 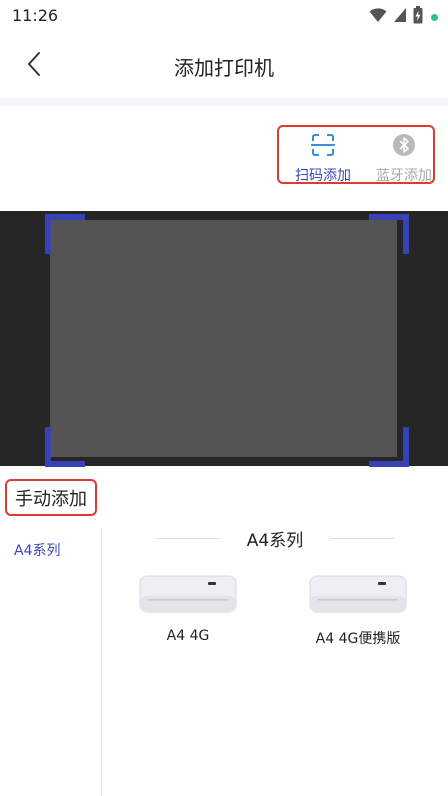 I want to click on signal-icon, so click(x=400, y=17).